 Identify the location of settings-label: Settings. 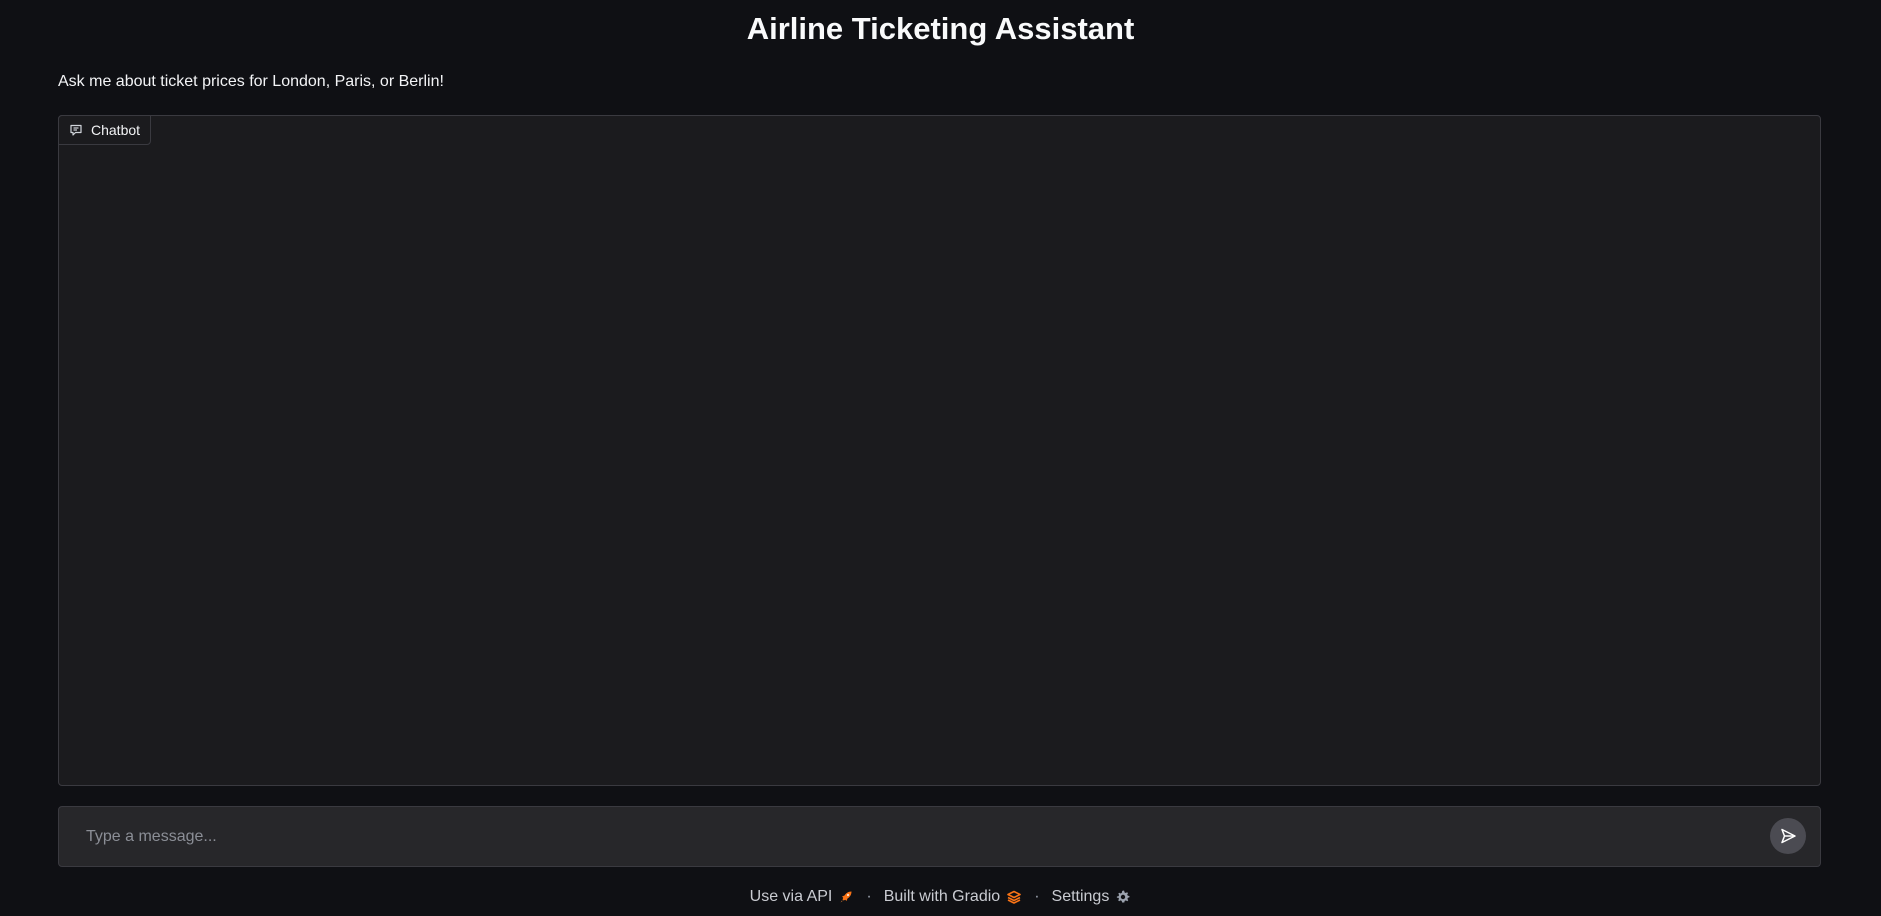
(1080, 896).